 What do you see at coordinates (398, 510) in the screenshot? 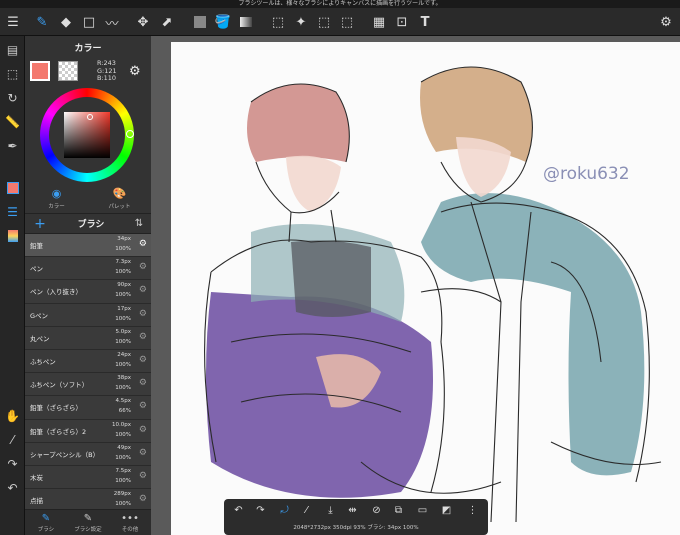
I see `copy-icon: ⧉` at bounding box center [398, 510].